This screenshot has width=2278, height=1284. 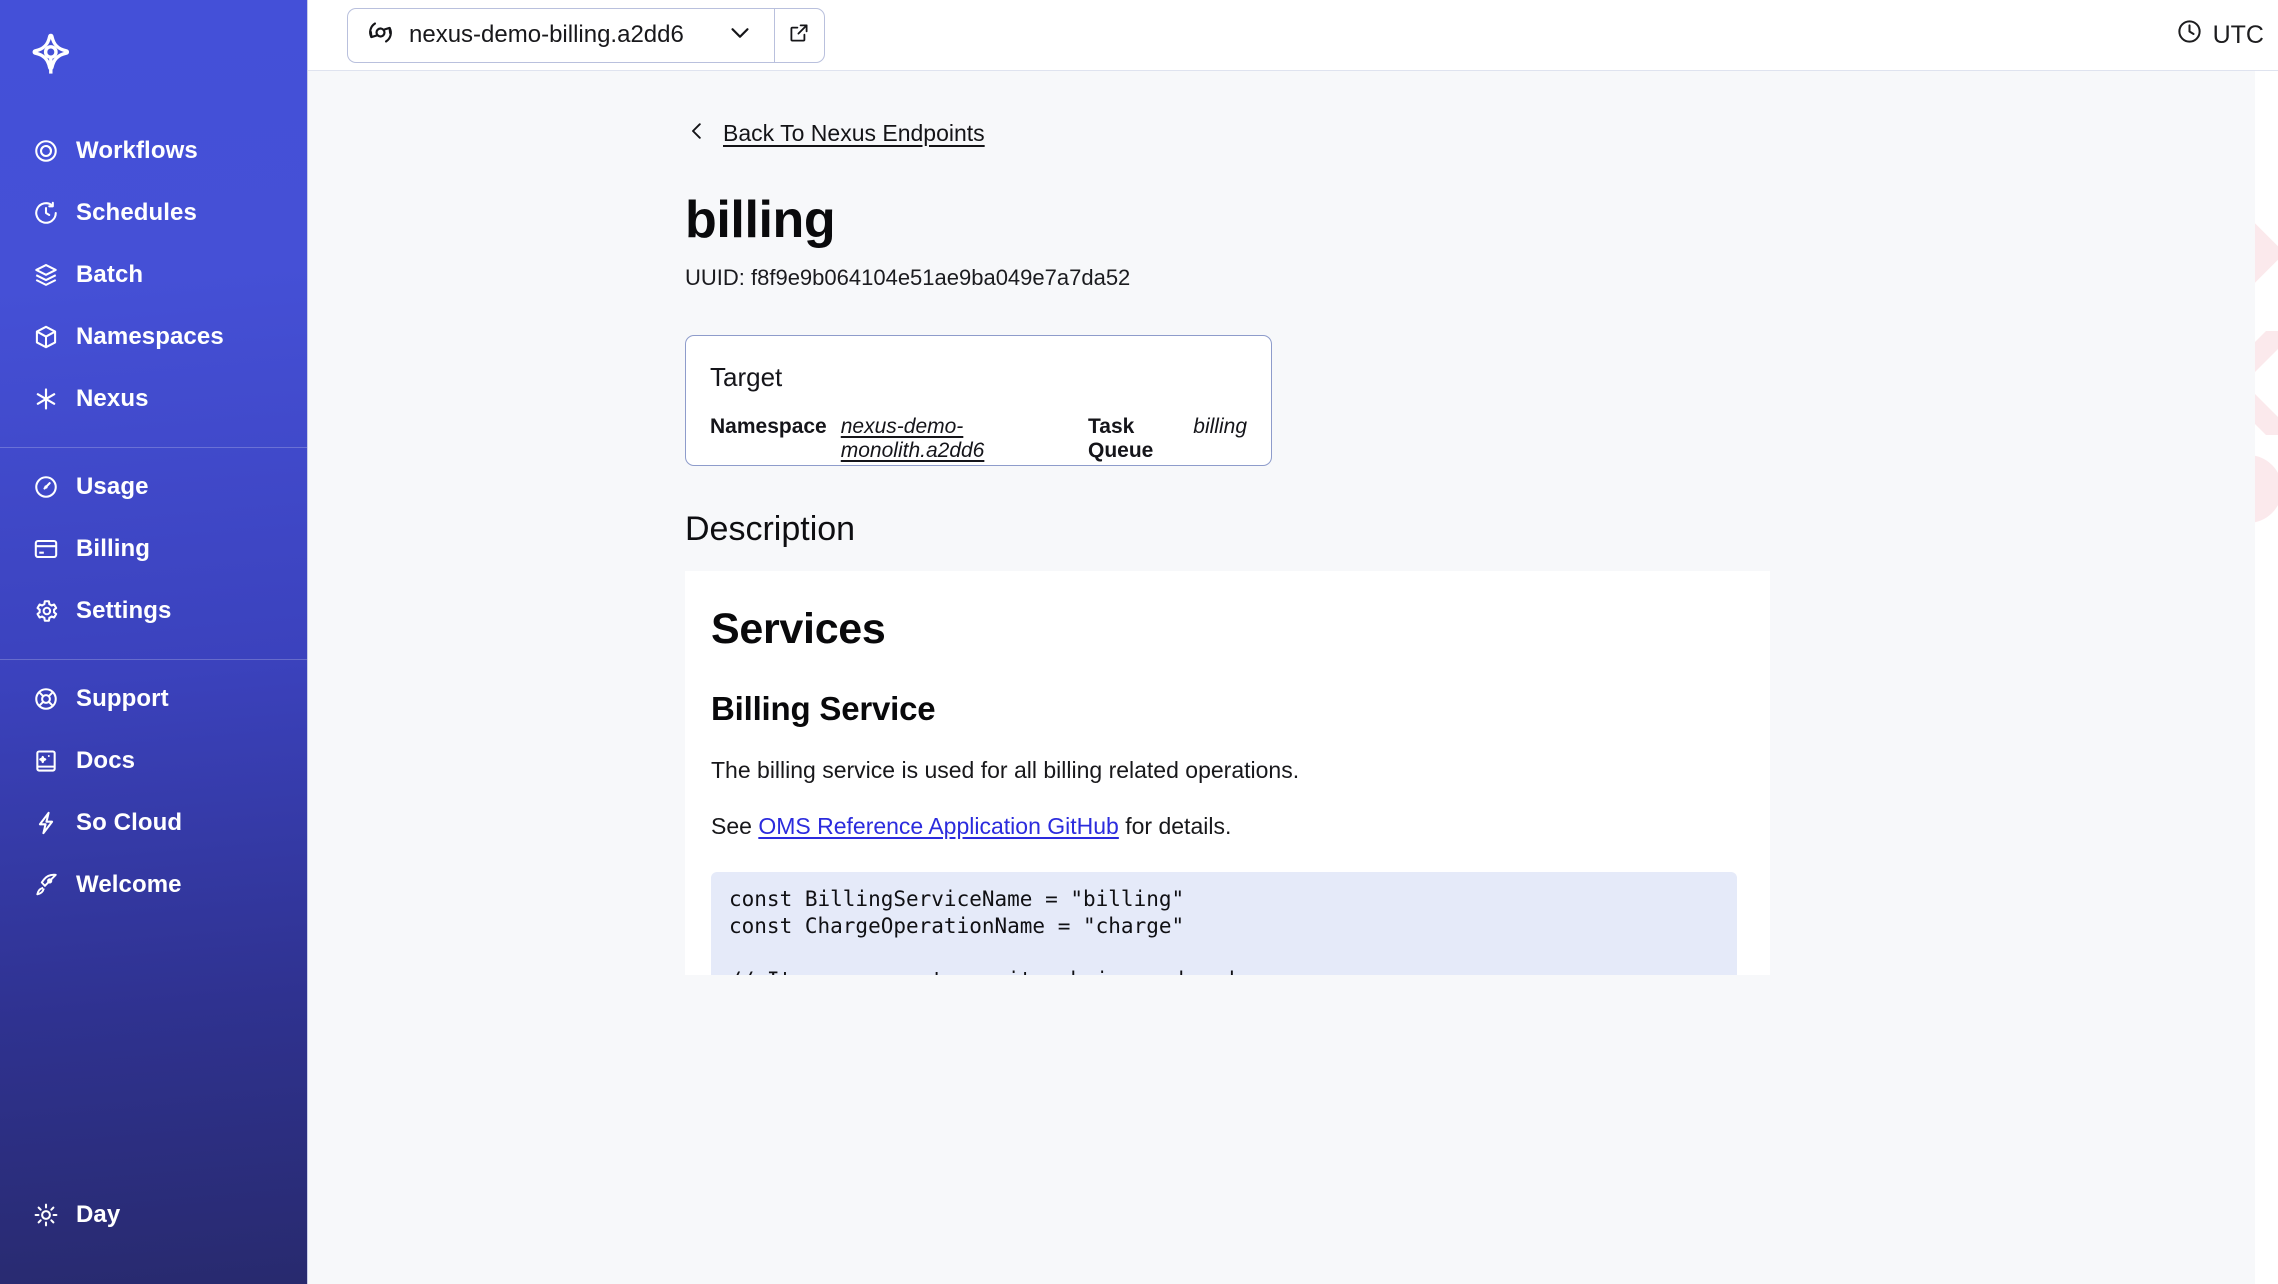 I want to click on sidebar-item-so-cloud: So Cloud, so click(x=153, y=823).